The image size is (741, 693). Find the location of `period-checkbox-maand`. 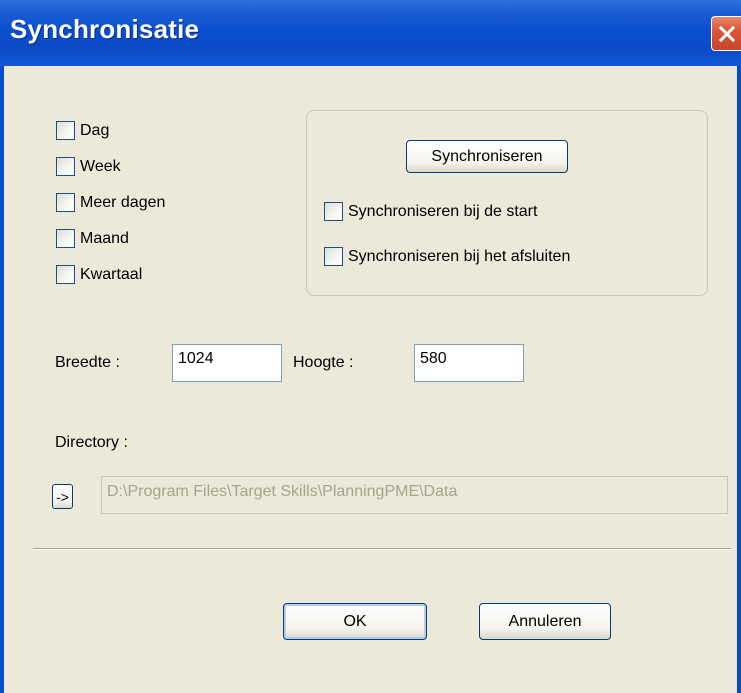

period-checkbox-maand is located at coordinates (65, 238).